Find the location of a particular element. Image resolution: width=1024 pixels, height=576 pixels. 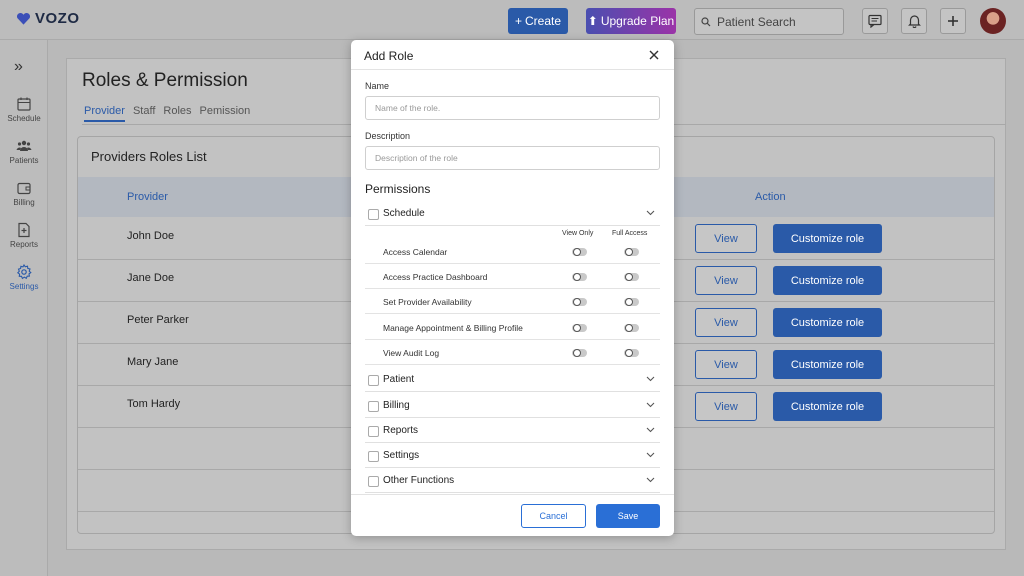

close-icon is located at coordinates (654, 55).